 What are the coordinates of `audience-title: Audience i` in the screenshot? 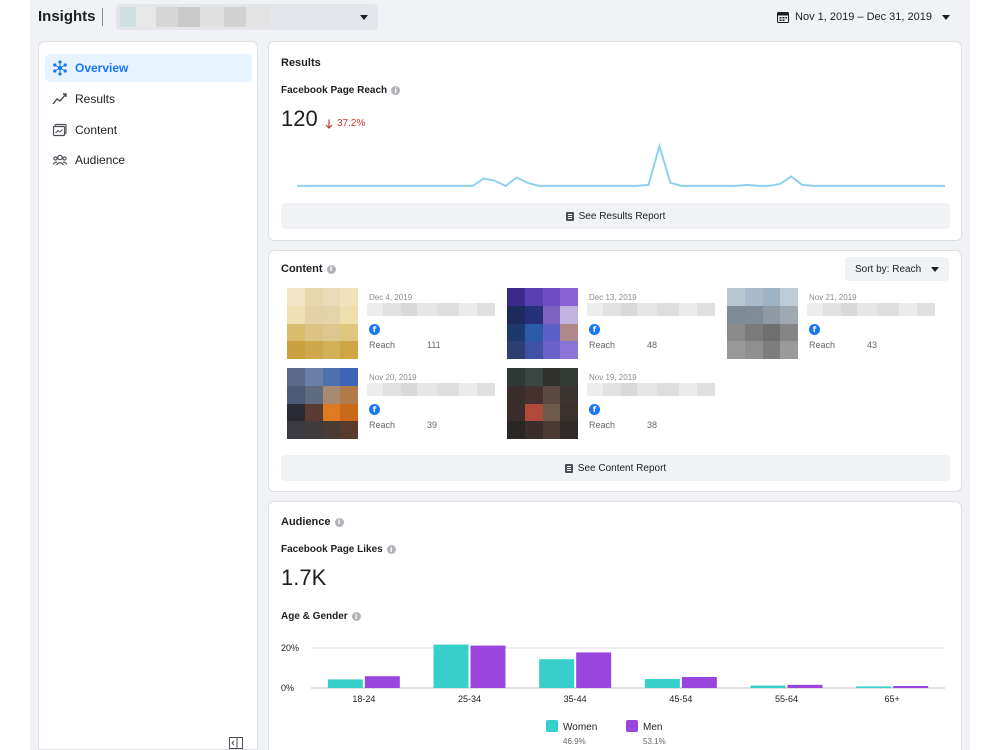 It's located at (312, 522).